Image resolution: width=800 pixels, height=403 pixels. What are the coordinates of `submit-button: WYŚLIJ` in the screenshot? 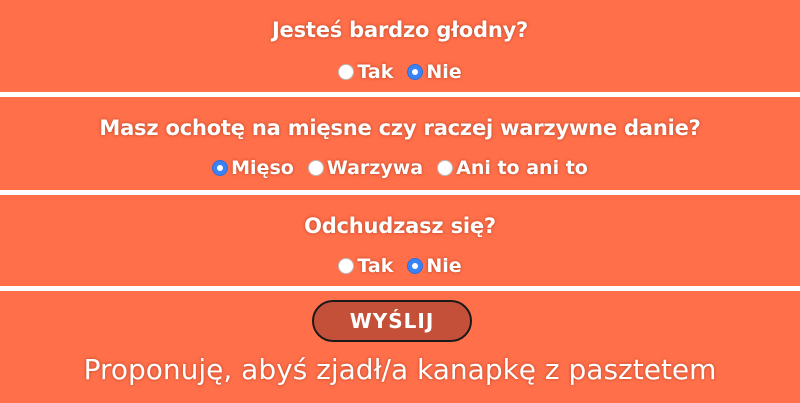 It's located at (392, 321).